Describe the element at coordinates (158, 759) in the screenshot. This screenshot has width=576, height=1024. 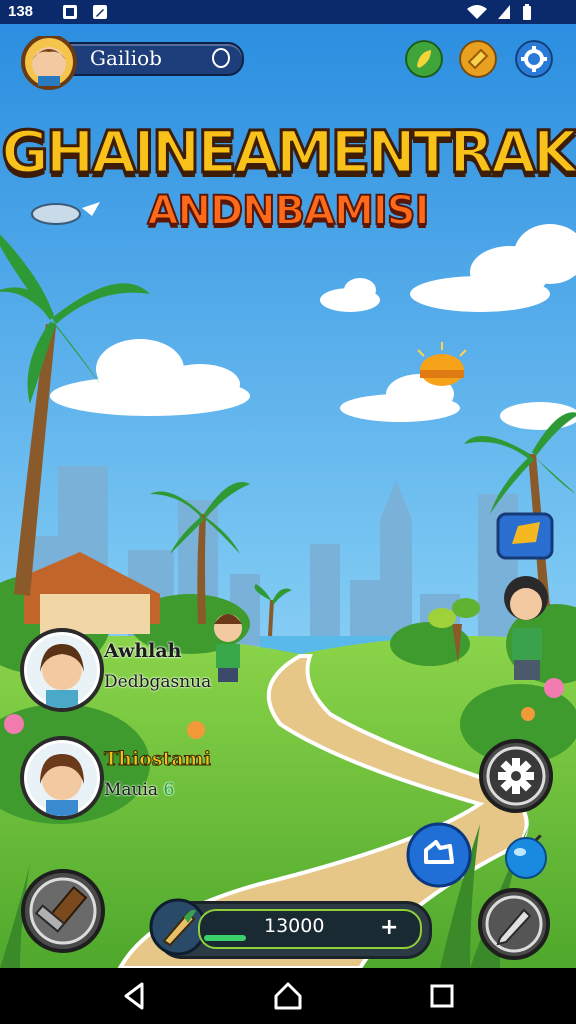
I see `character-name: Thiostami` at that location.